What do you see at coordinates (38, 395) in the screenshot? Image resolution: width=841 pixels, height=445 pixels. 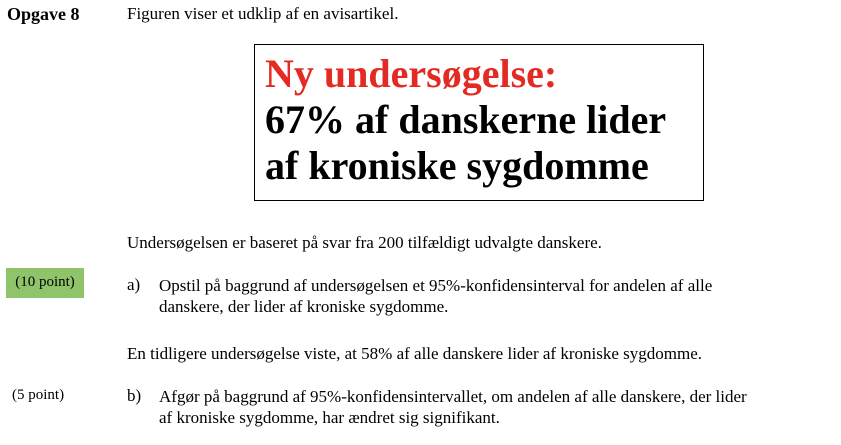 I see `points-label-b: (5 point)` at bounding box center [38, 395].